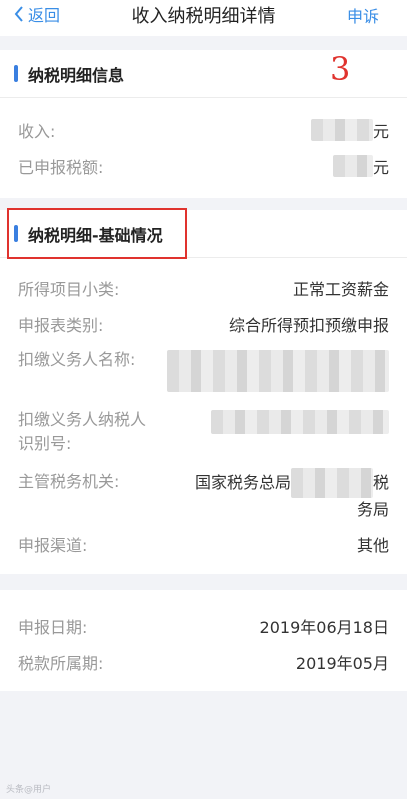  Describe the element at coordinates (203, 662) in the screenshot. I see `tax-period-row: 税款所属期: 2019年05月` at that location.